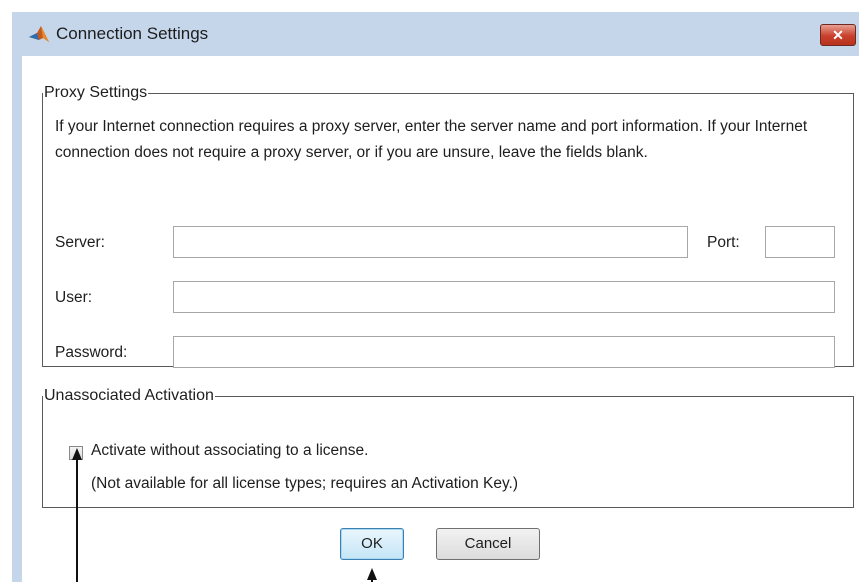 Image resolution: width=859 pixels, height=582 pixels. I want to click on matlab-logo-icon, so click(39, 34).